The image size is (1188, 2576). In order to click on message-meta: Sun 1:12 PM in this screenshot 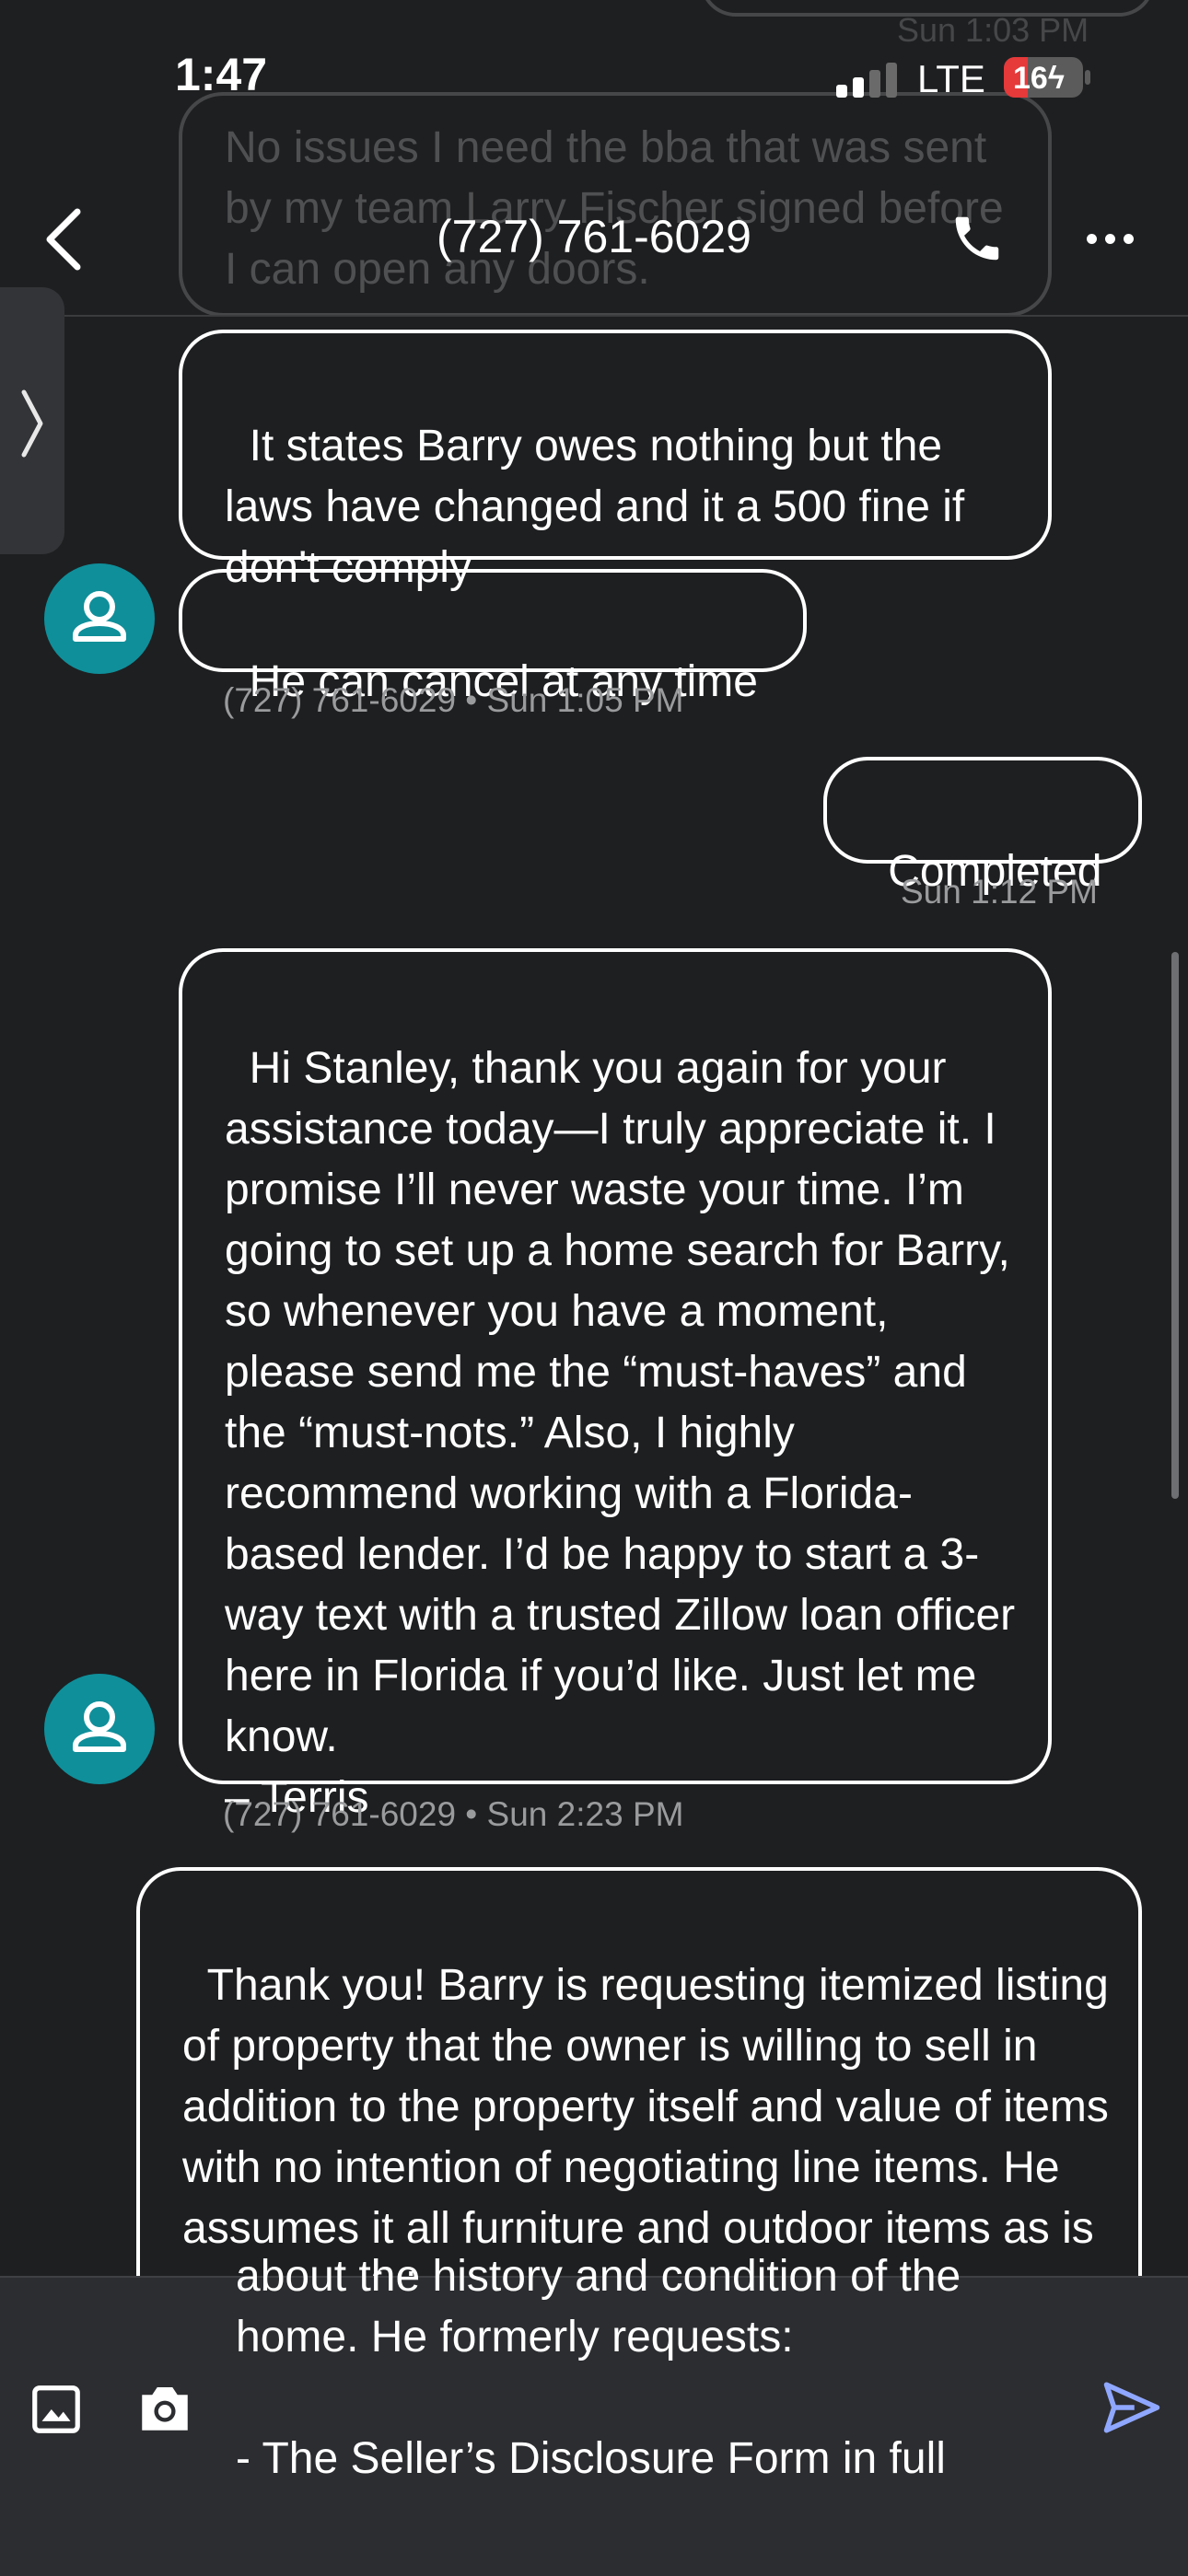, I will do `click(999, 892)`.